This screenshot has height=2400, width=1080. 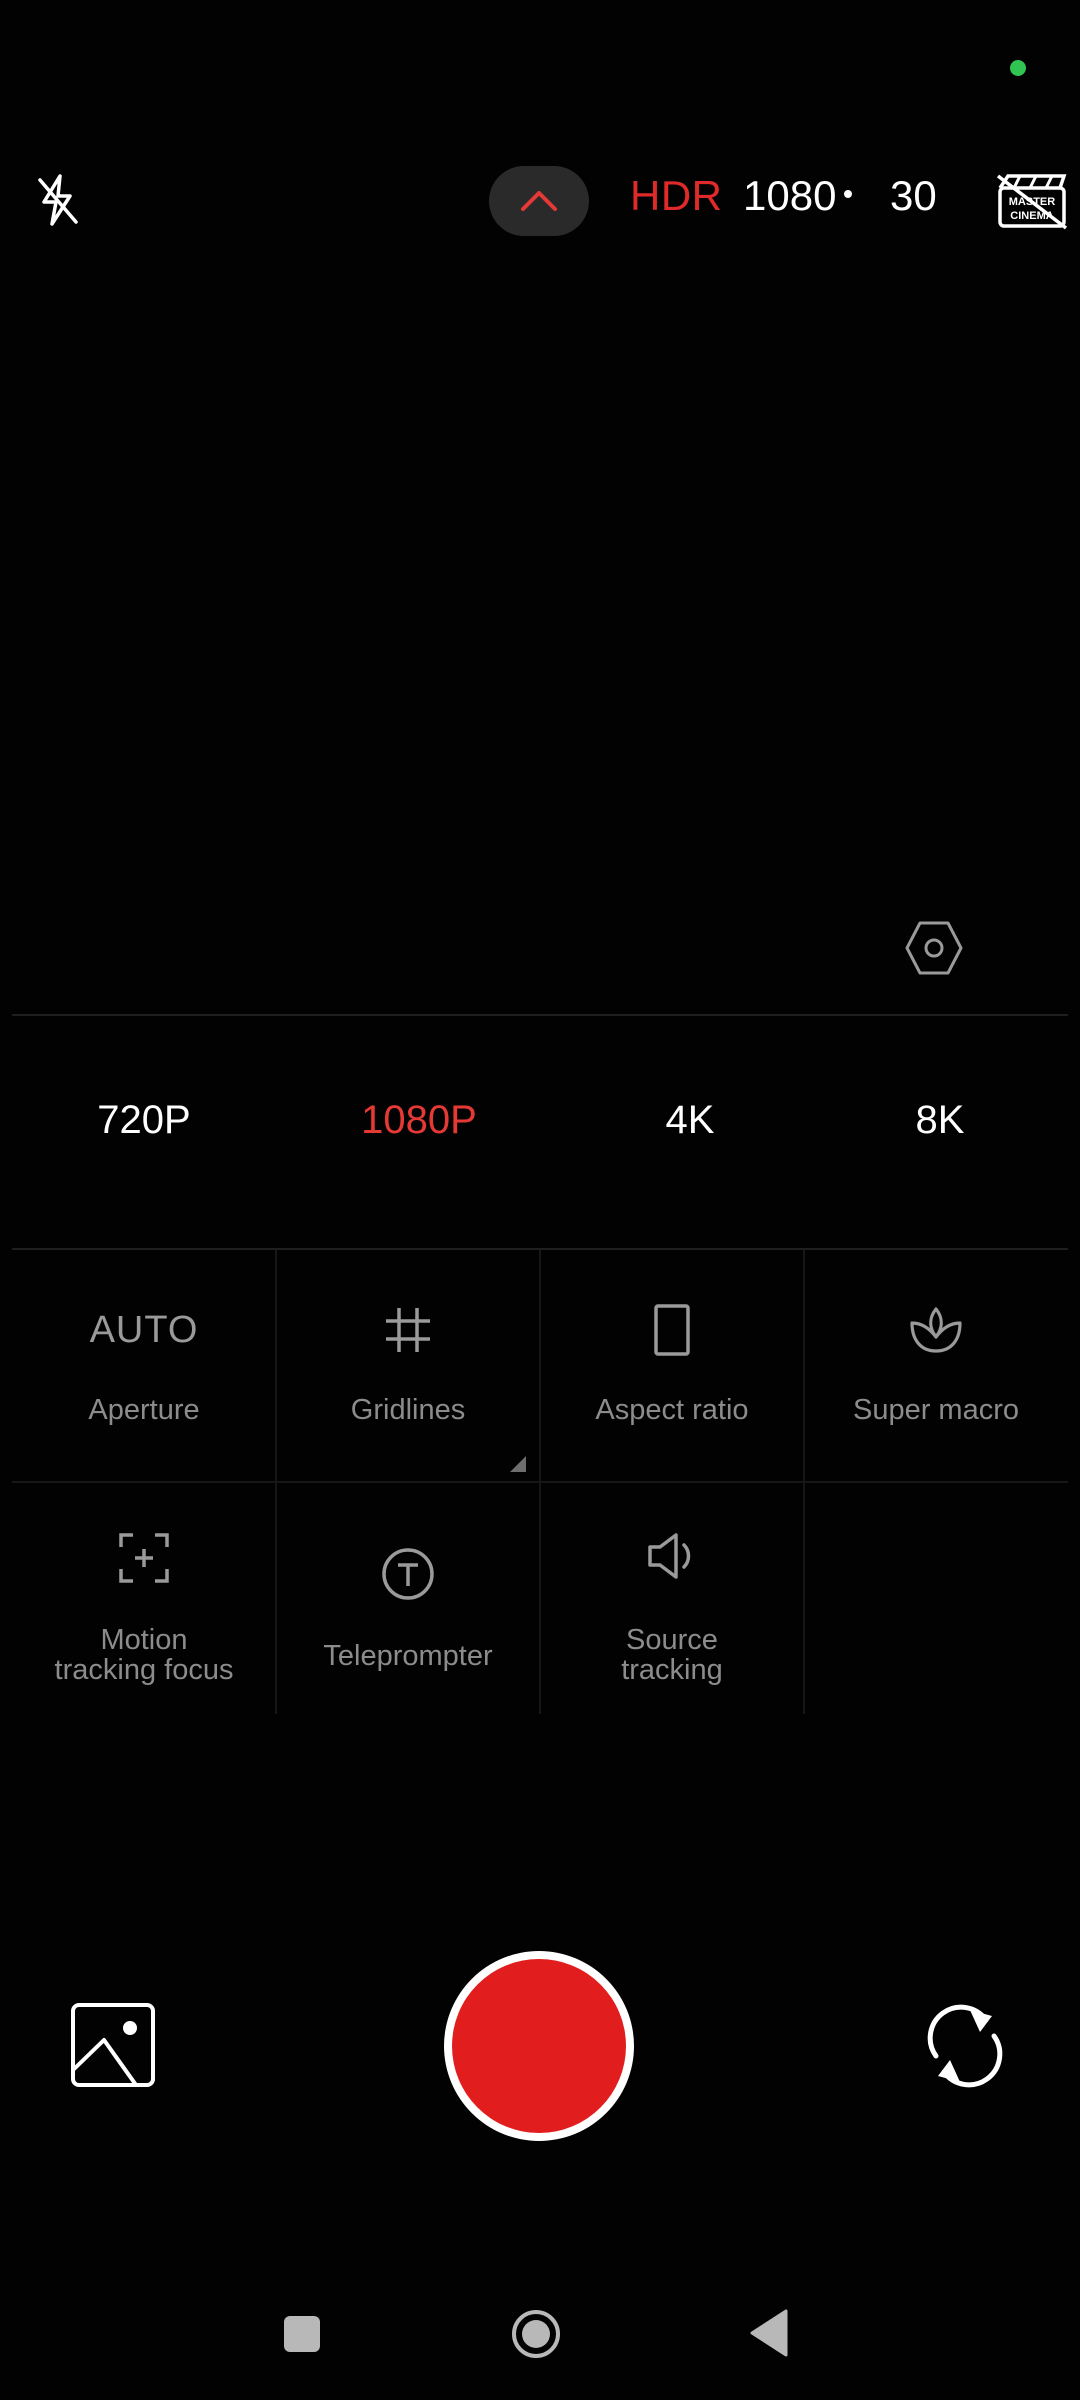 What do you see at coordinates (789, 196) in the screenshot?
I see `resolution-indicator: 1080` at bounding box center [789, 196].